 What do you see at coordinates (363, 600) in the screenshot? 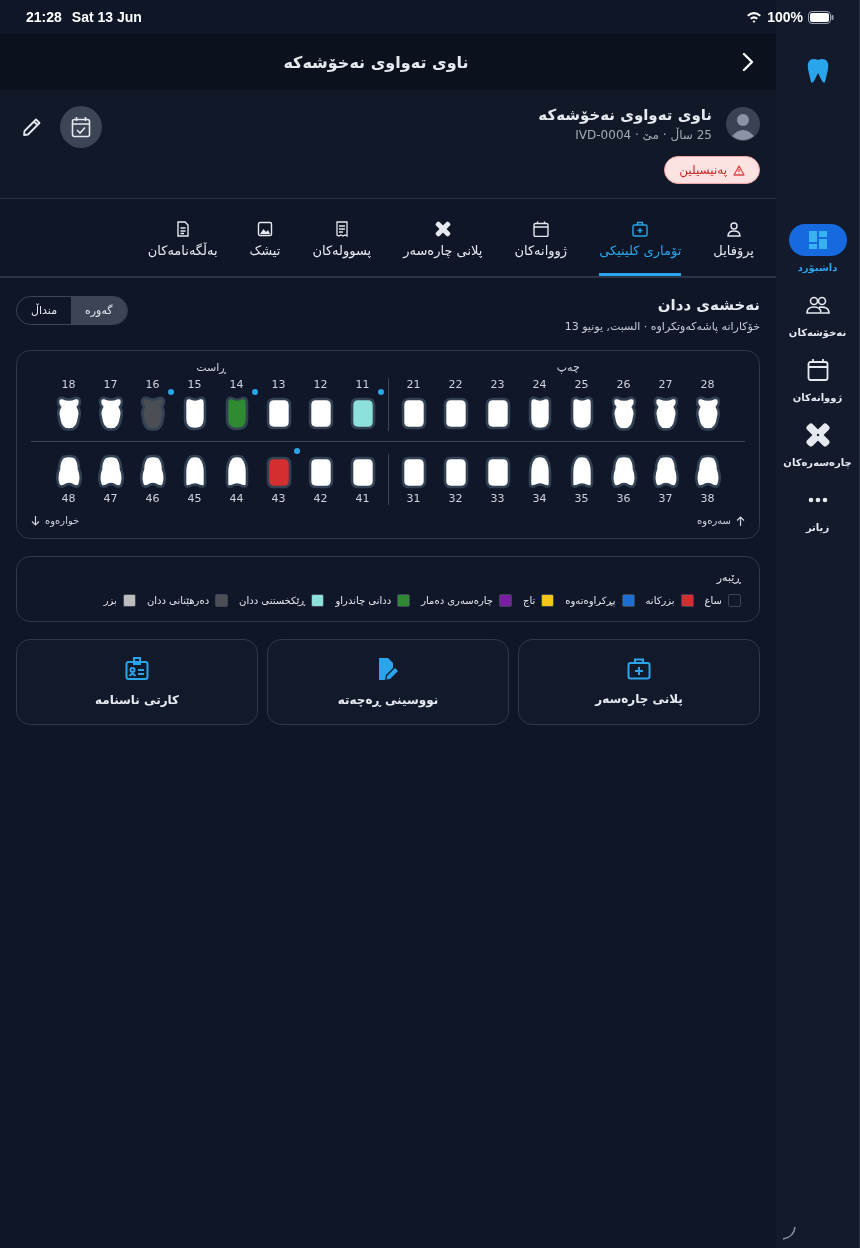
I see `legend-label: ددانی چاندراو` at bounding box center [363, 600].